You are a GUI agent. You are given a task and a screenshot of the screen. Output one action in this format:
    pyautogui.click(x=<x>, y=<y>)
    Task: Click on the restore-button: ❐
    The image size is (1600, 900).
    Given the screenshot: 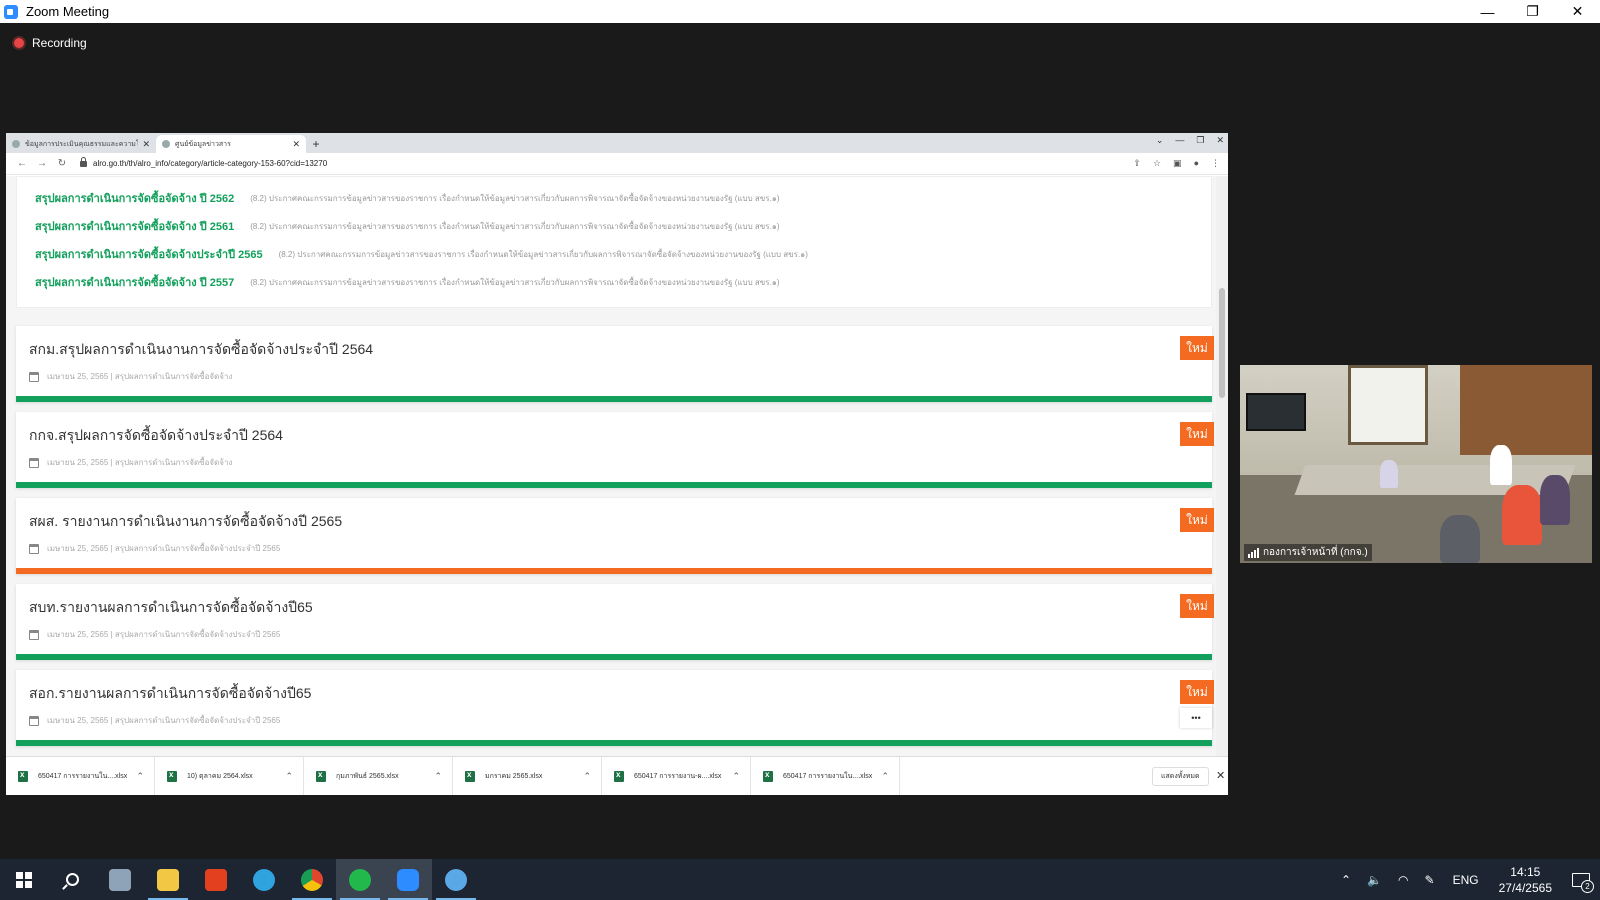 What is the action you would take?
    pyautogui.click(x=1532, y=11)
    